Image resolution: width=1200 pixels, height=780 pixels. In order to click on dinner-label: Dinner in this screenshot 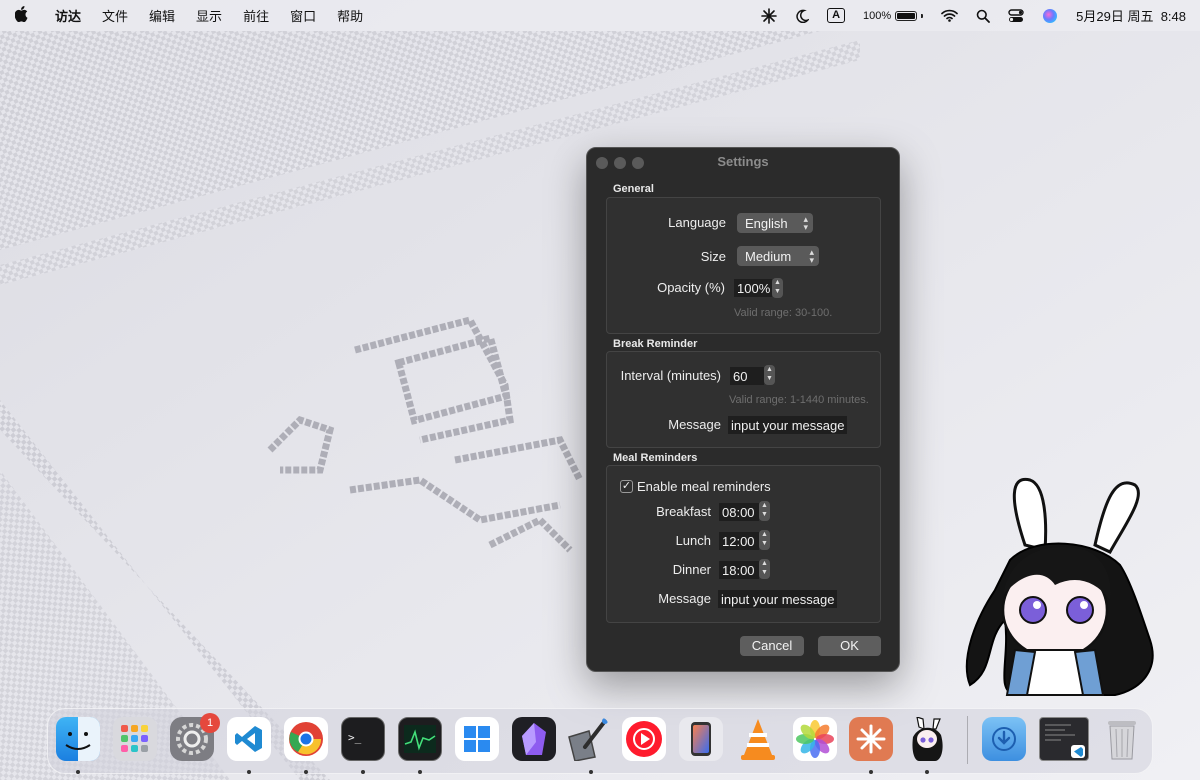, I will do `click(691, 569)`.